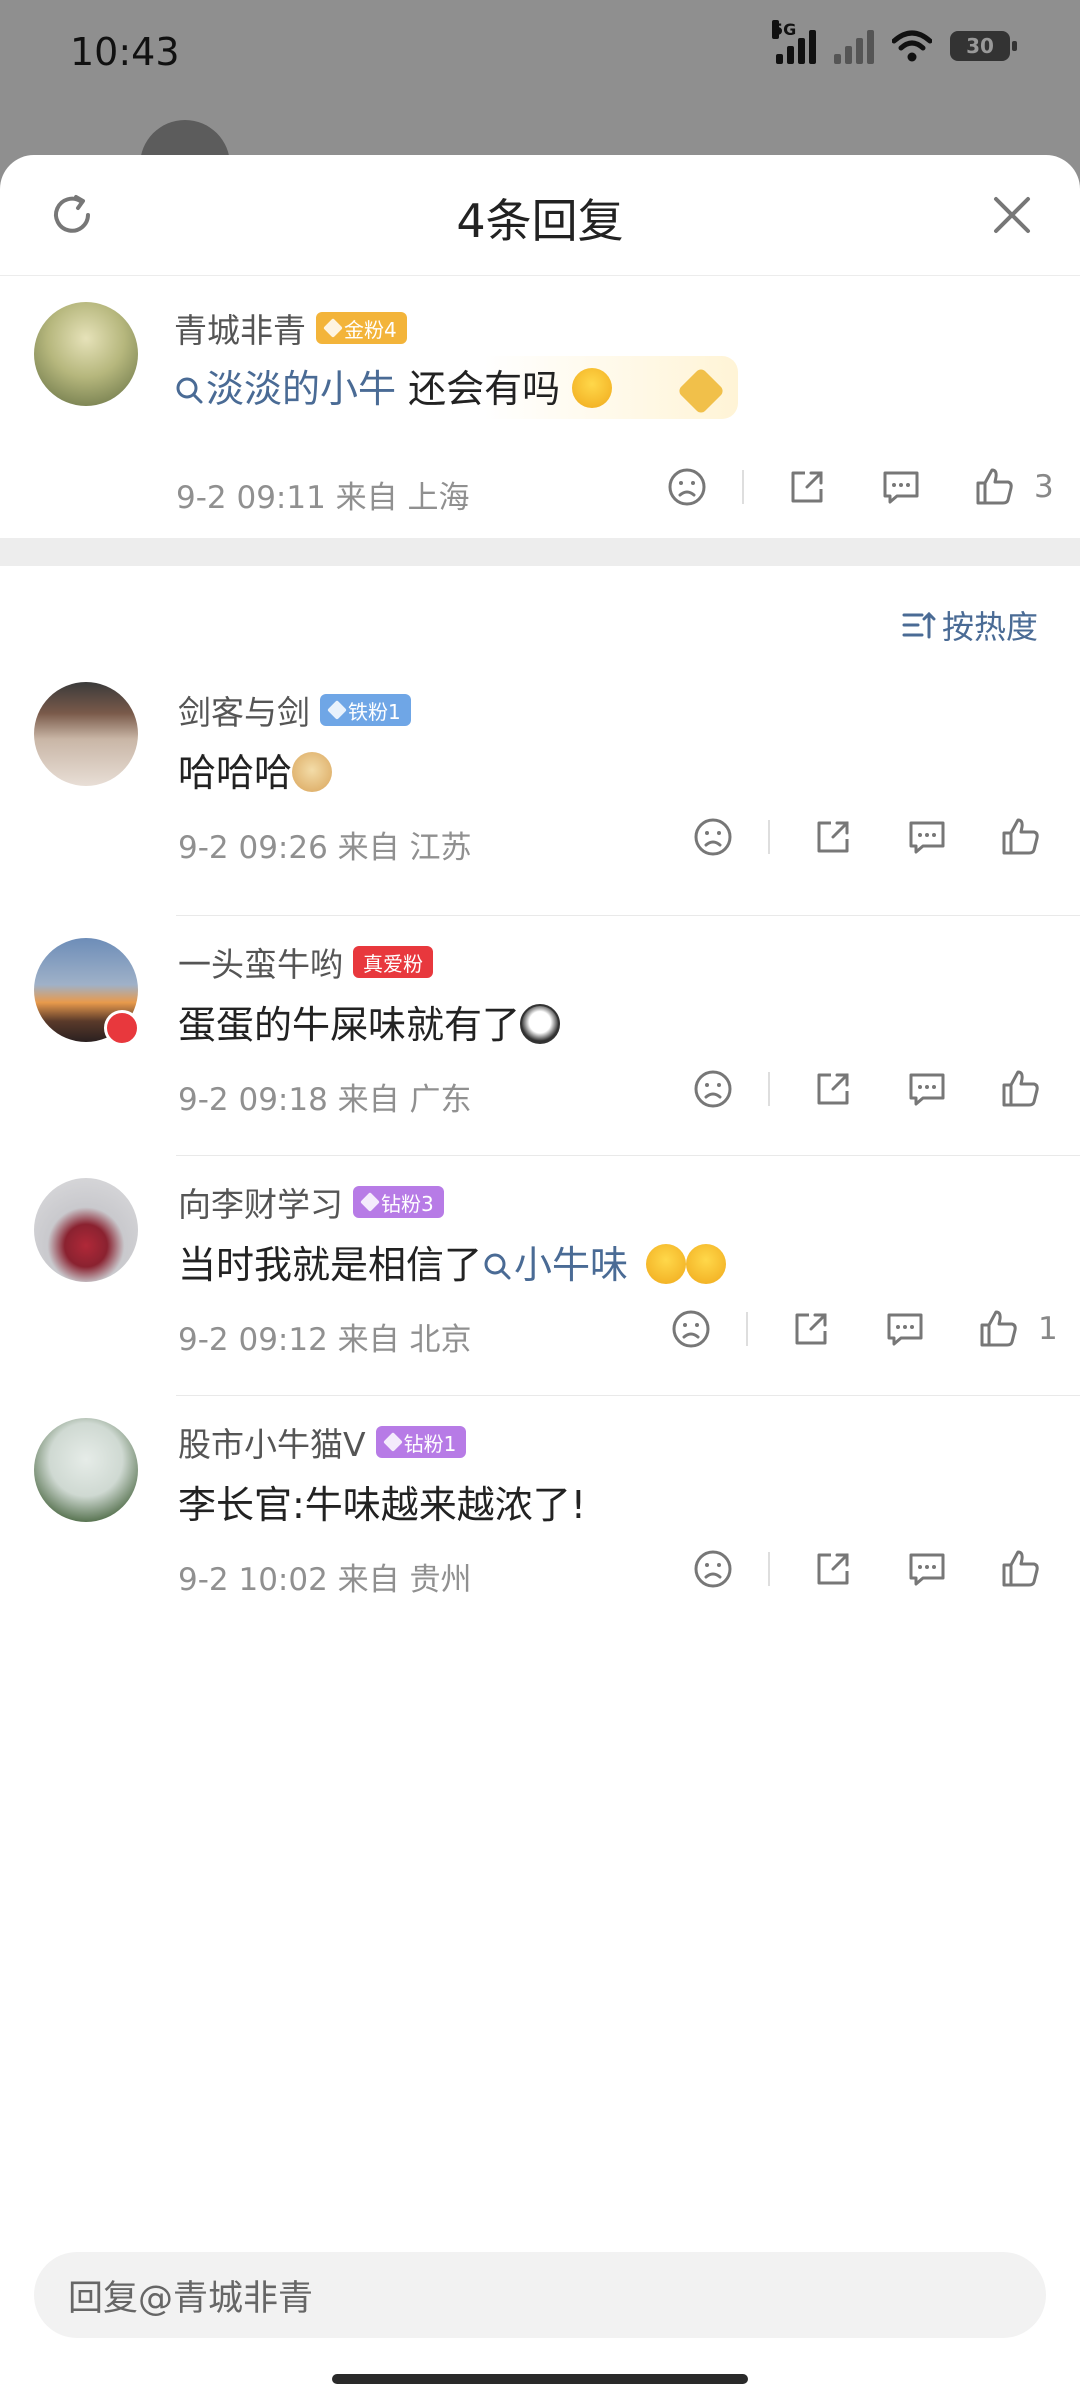 This screenshot has width=1080, height=2400. I want to click on crying-emoji-icon, so click(592, 388).